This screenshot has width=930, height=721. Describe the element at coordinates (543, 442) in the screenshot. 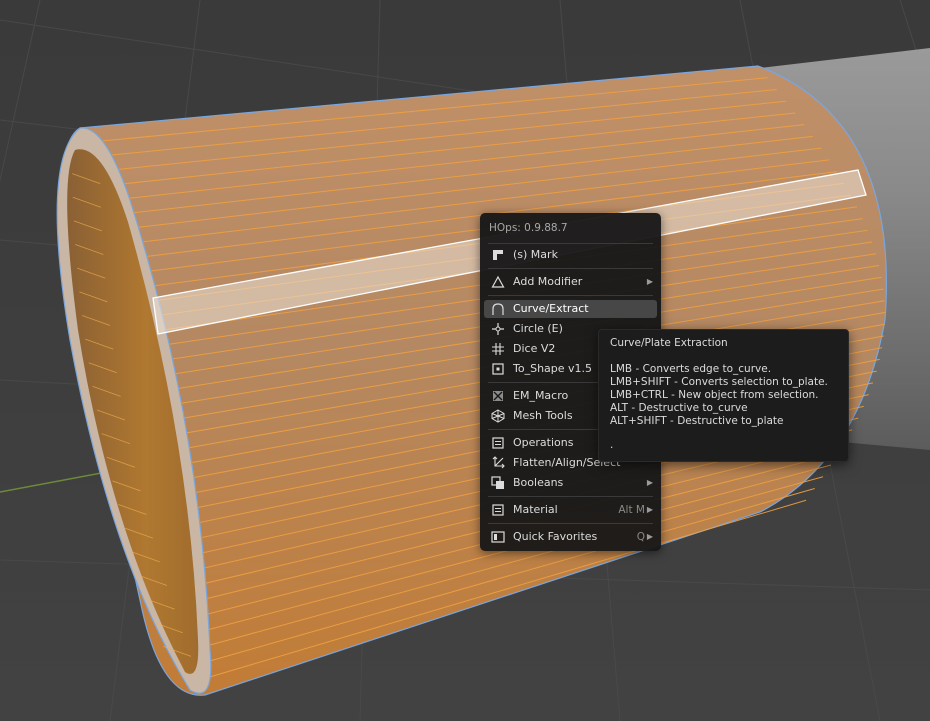

I see `menu-item-label: Operations` at that location.